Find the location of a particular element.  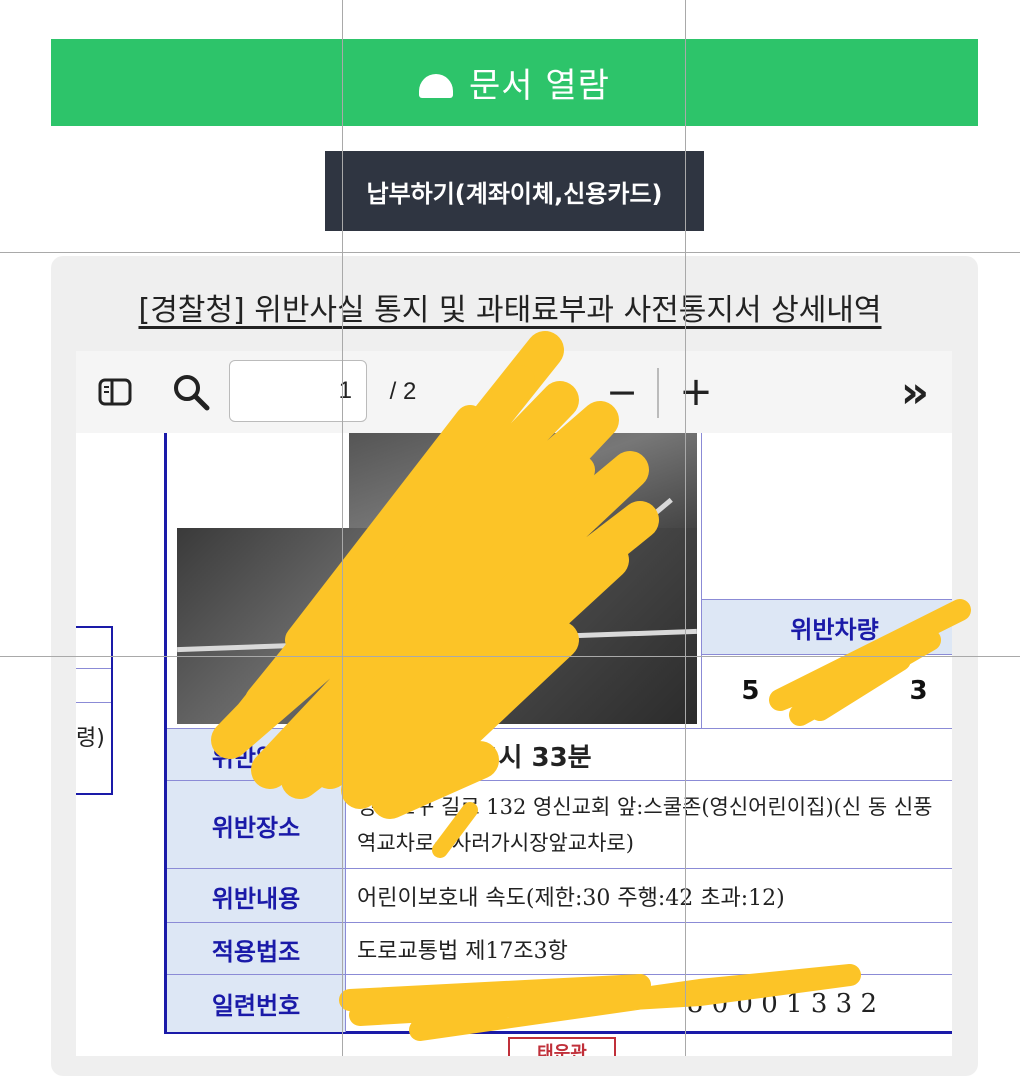

zoom-in-button: + is located at coordinates (696, 392).